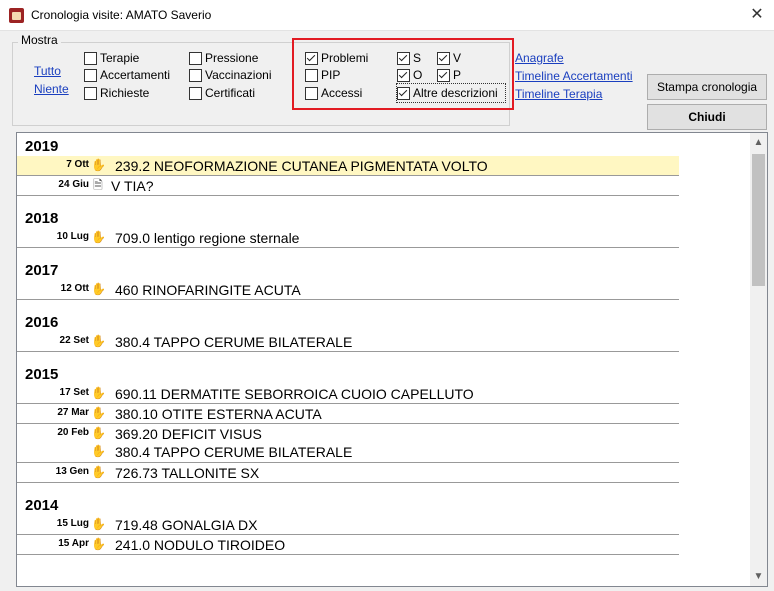 Image resolution: width=774 pixels, height=591 pixels. What do you see at coordinates (74, 288) in the screenshot?
I see `entry-date: 12 Ott` at bounding box center [74, 288].